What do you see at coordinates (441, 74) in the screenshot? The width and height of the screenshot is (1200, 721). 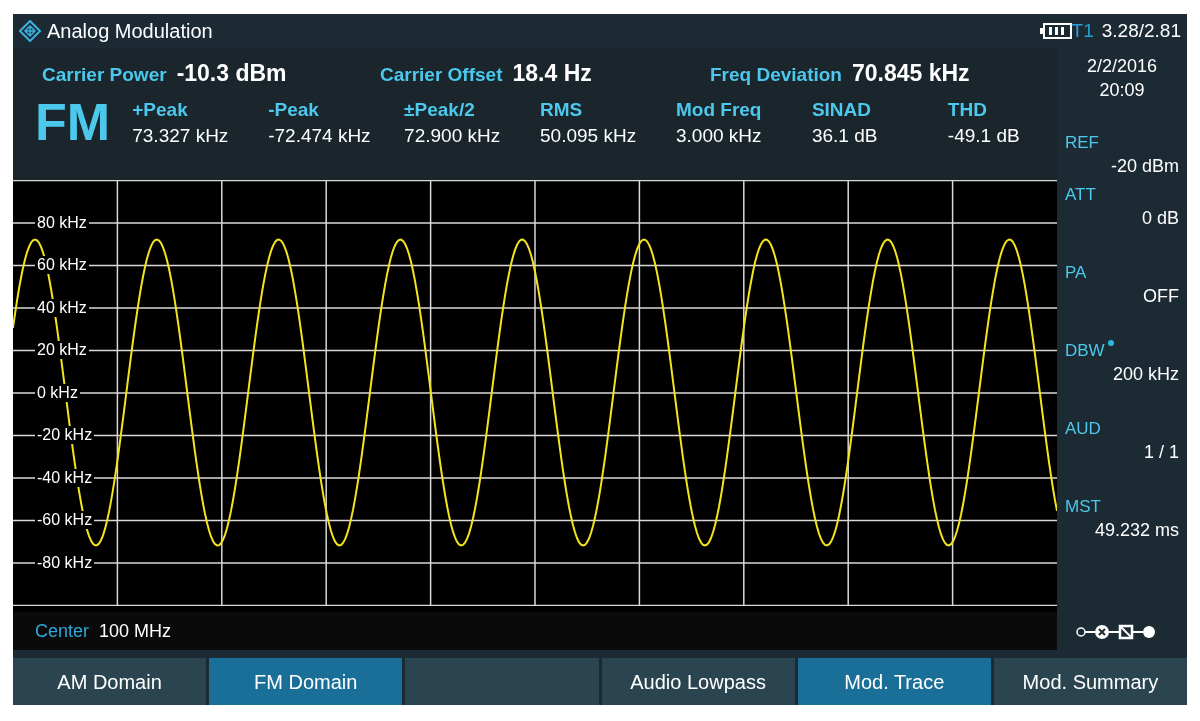 I see `summary-label: Carrier Offset` at bounding box center [441, 74].